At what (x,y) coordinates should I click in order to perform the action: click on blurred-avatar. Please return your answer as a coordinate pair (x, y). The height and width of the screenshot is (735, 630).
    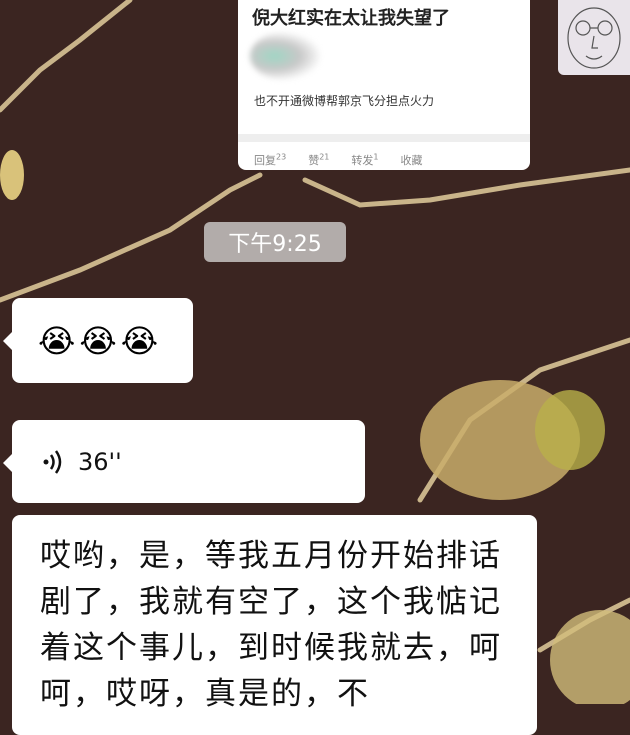
    Looking at the image, I should click on (285, 56).